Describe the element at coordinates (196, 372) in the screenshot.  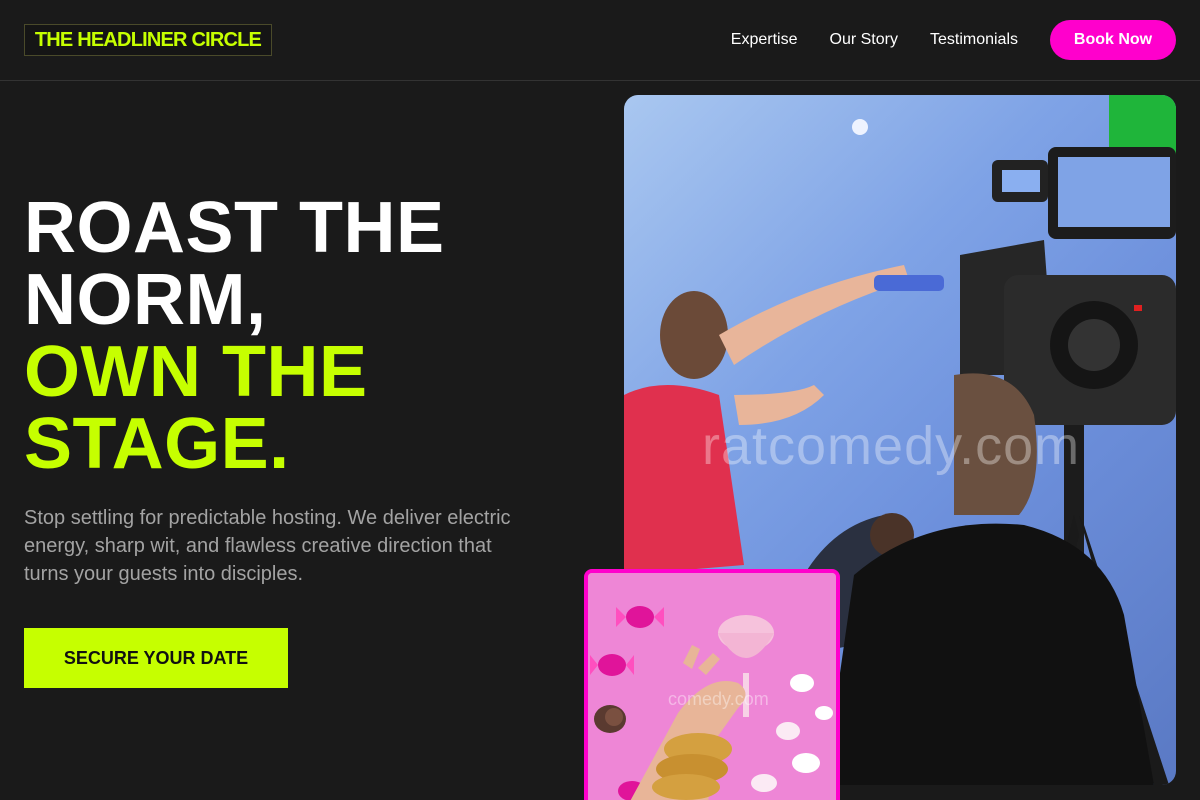
I see `headline-line-3: OWN THE` at that location.